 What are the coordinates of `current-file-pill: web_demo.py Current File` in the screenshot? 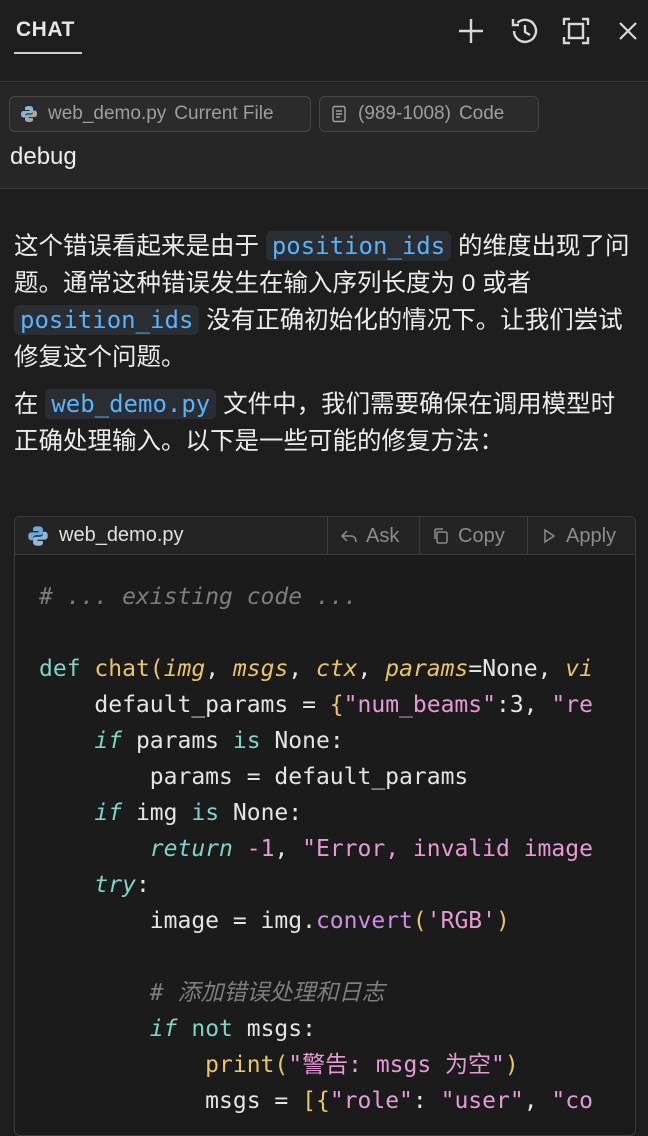 It's located at (160, 114).